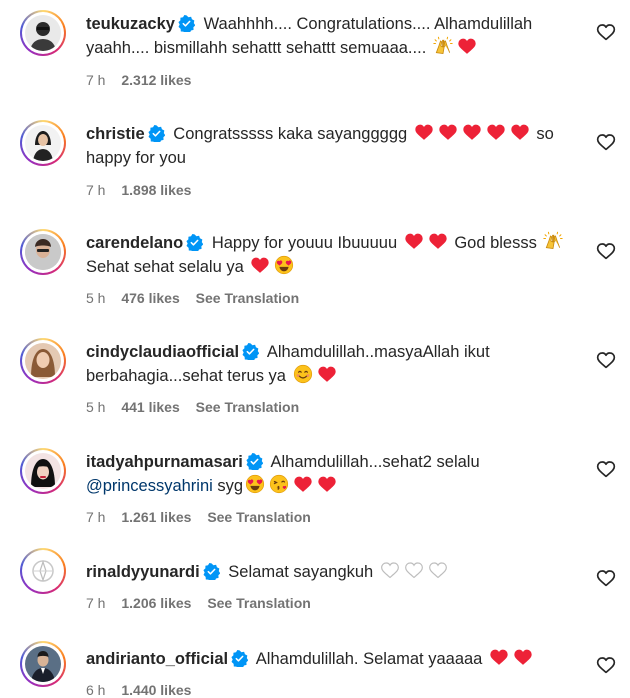 This screenshot has width=630, height=698. I want to click on comment-likes: 476 likes, so click(150, 298).